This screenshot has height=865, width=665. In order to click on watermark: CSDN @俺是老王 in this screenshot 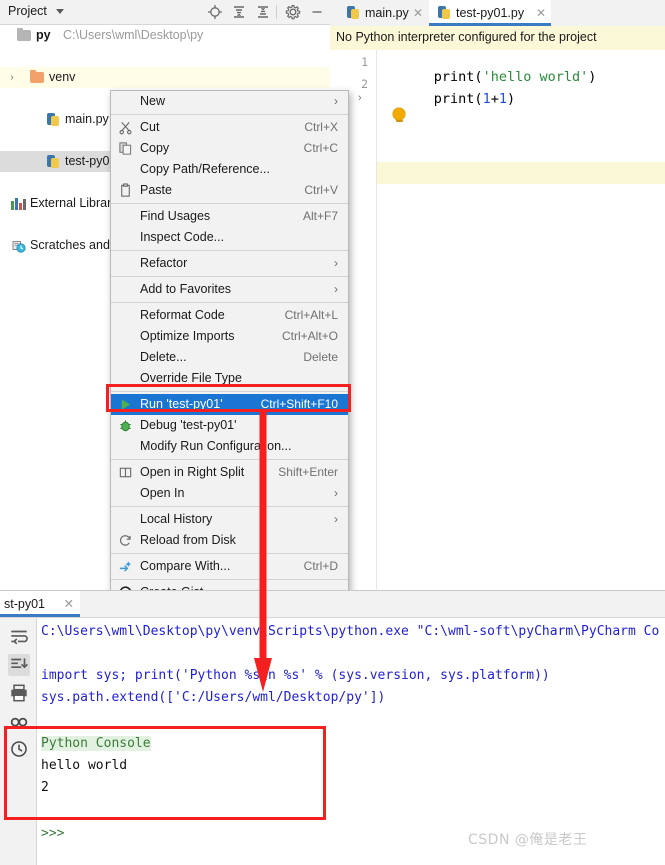, I will do `click(528, 840)`.